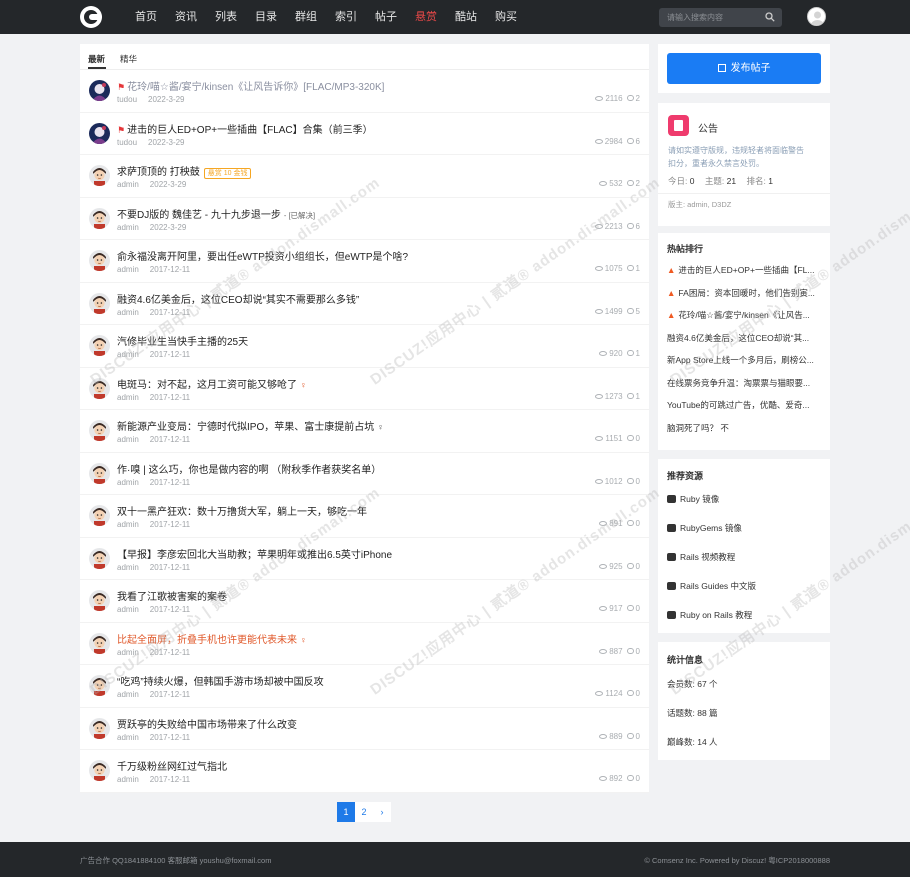  Describe the element at coordinates (207, 725) in the screenshot. I see `thread-title: 贾跃亭的失败给中国市场带来了什么改变` at that location.